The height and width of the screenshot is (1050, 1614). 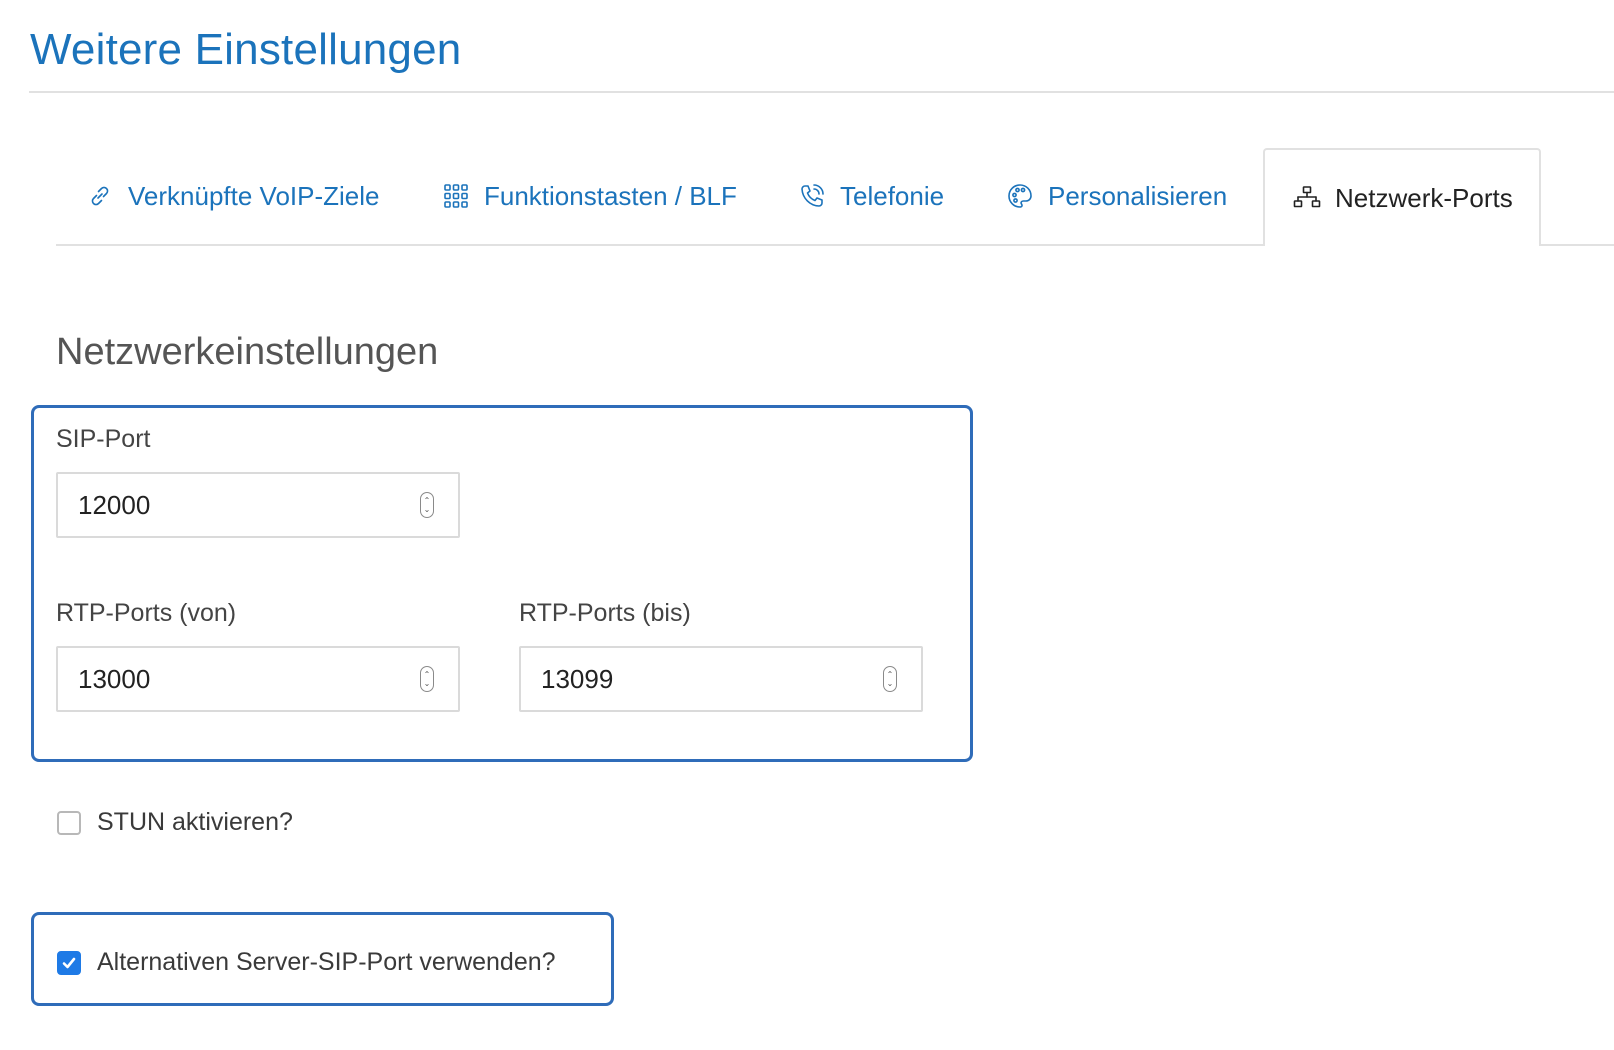 I want to click on rtp-from-value: 13000, so click(x=114, y=679).